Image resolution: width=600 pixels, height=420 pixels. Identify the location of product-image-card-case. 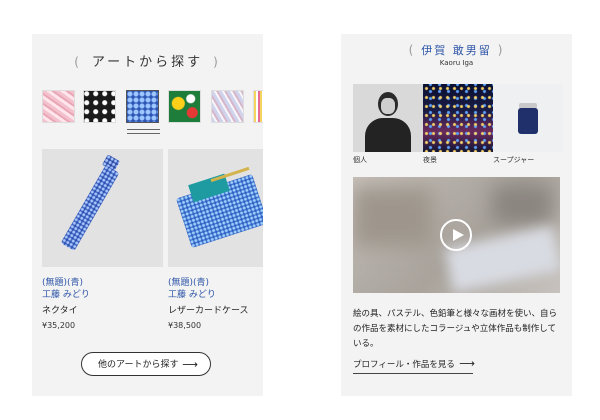
(215, 208).